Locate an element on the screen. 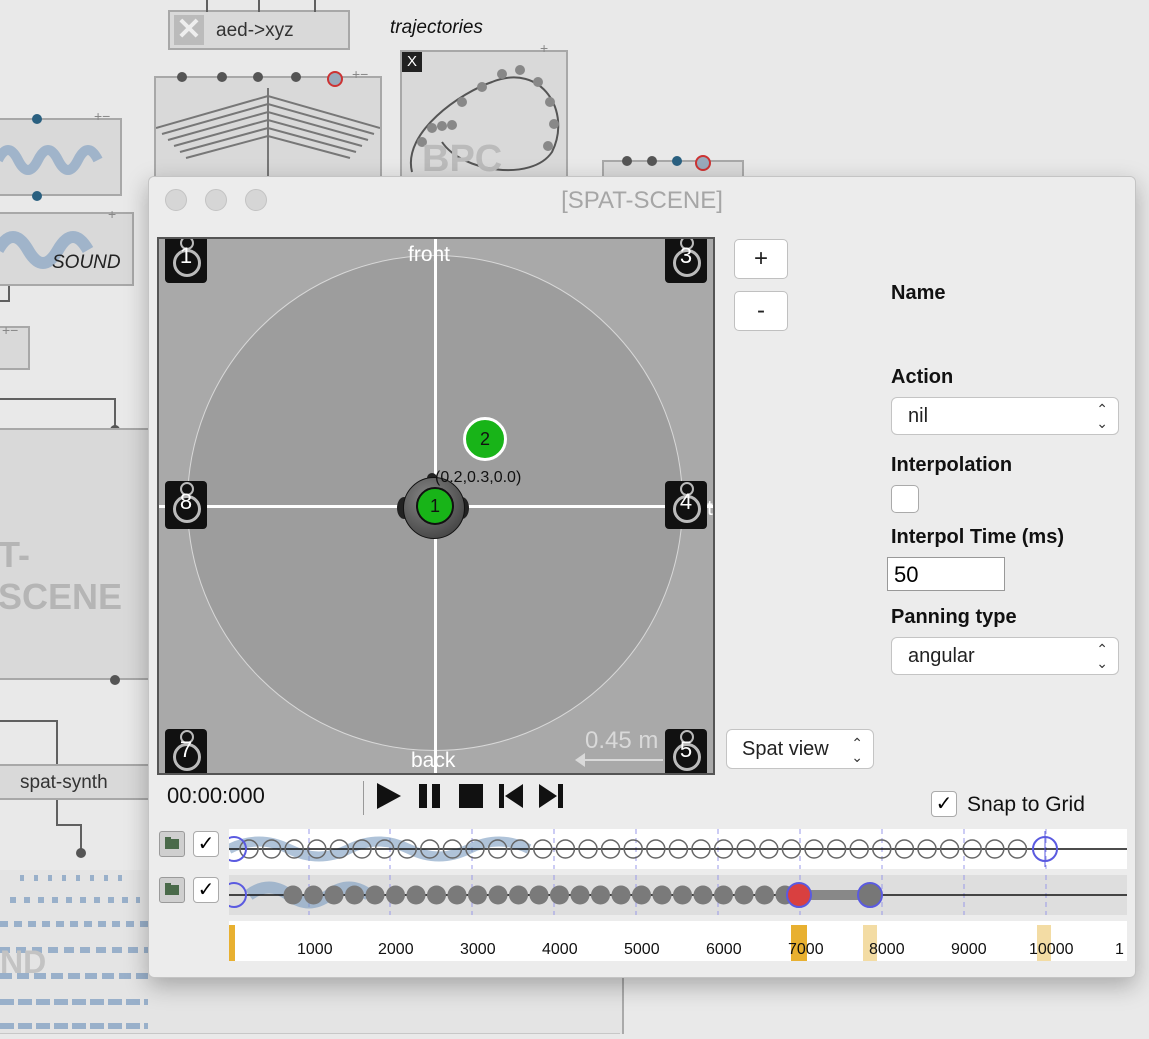 This screenshot has width=1149, height=1039. bpc-box: X BPC is located at coordinates (484, 118).